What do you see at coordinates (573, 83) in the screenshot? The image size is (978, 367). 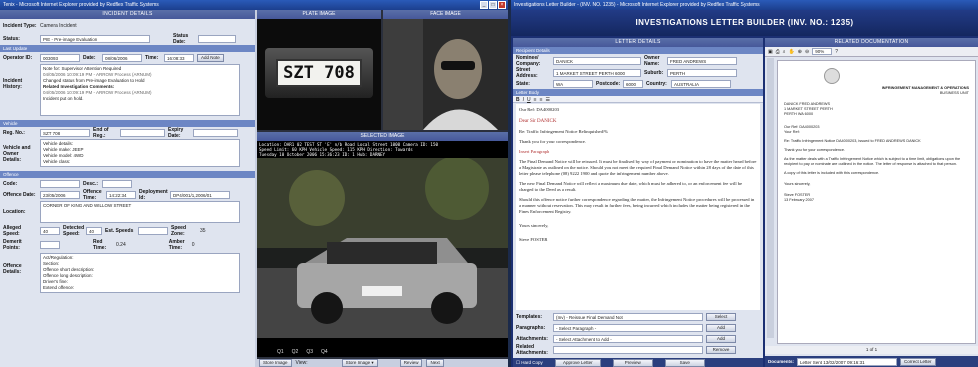 I see `state-select: WA` at bounding box center [573, 83].